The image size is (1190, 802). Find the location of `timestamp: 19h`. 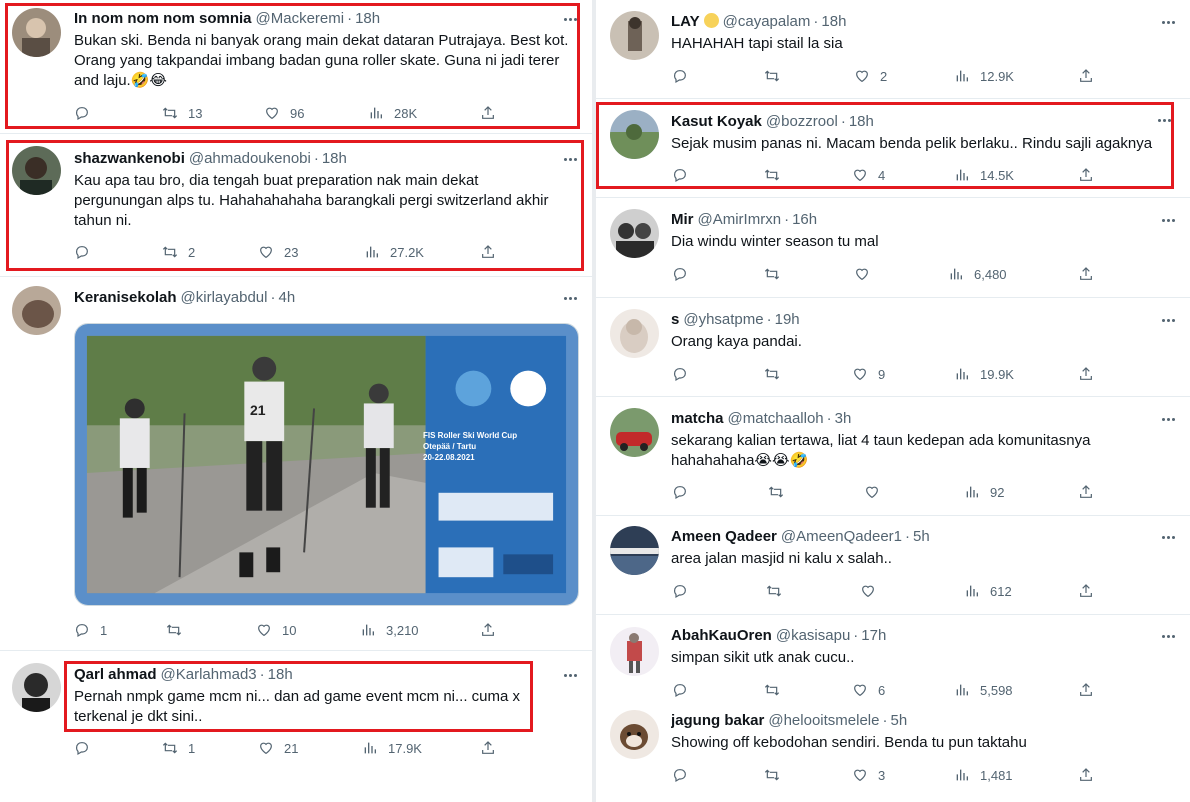

timestamp: 19h is located at coordinates (787, 319).